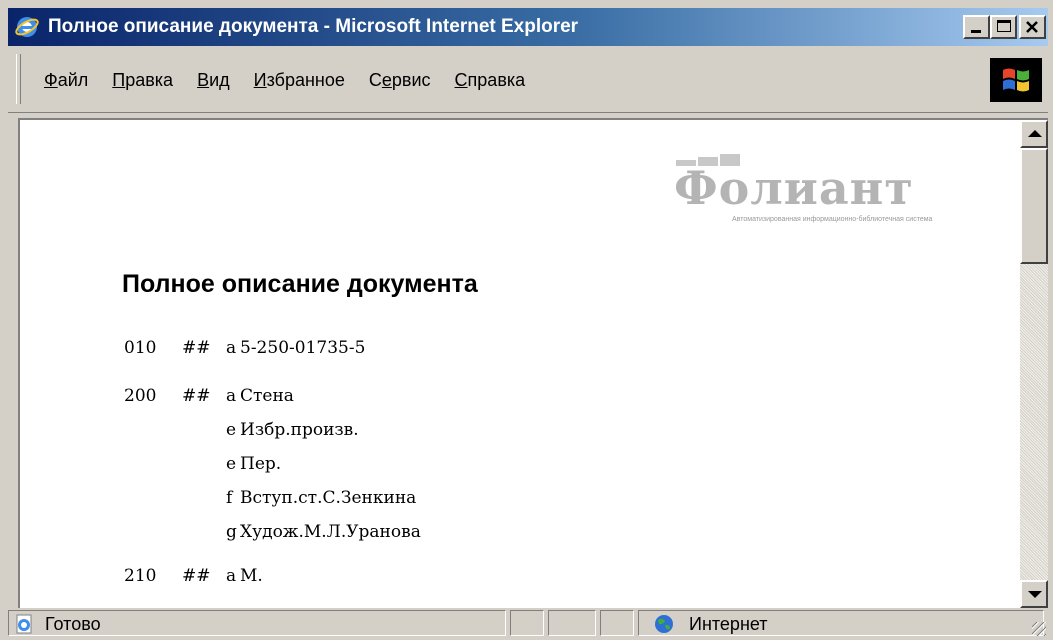 The image size is (1053, 640). I want to click on menu-item: Сервис, so click(400, 80).